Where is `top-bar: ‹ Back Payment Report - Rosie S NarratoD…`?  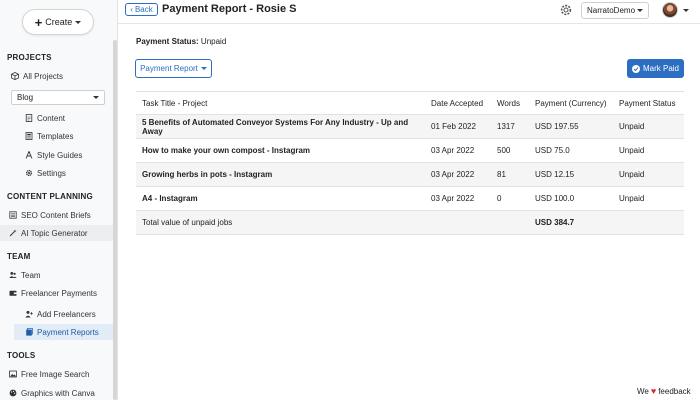 top-bar: ‹ Back Payment Report - Rosie S NarratoD… is located at coordinates (409, 12).